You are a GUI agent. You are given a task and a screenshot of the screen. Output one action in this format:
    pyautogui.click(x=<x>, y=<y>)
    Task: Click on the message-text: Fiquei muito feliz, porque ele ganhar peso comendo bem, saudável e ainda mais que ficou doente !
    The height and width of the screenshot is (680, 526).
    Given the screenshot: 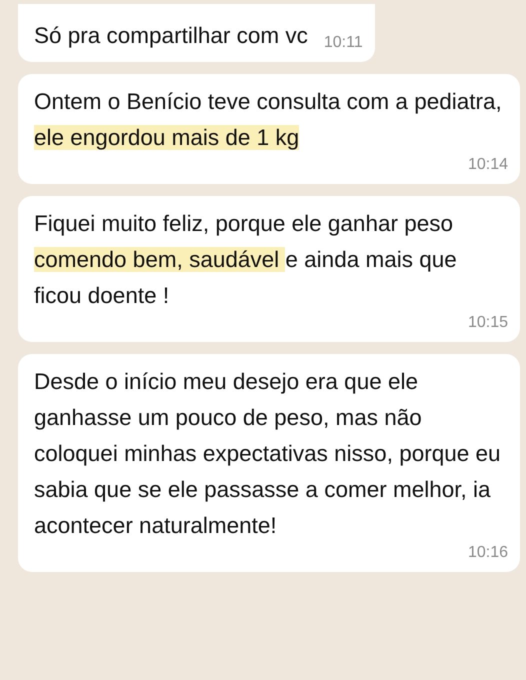 What is the action you would take?
    pyautogui.click(x=246, y=260)
    